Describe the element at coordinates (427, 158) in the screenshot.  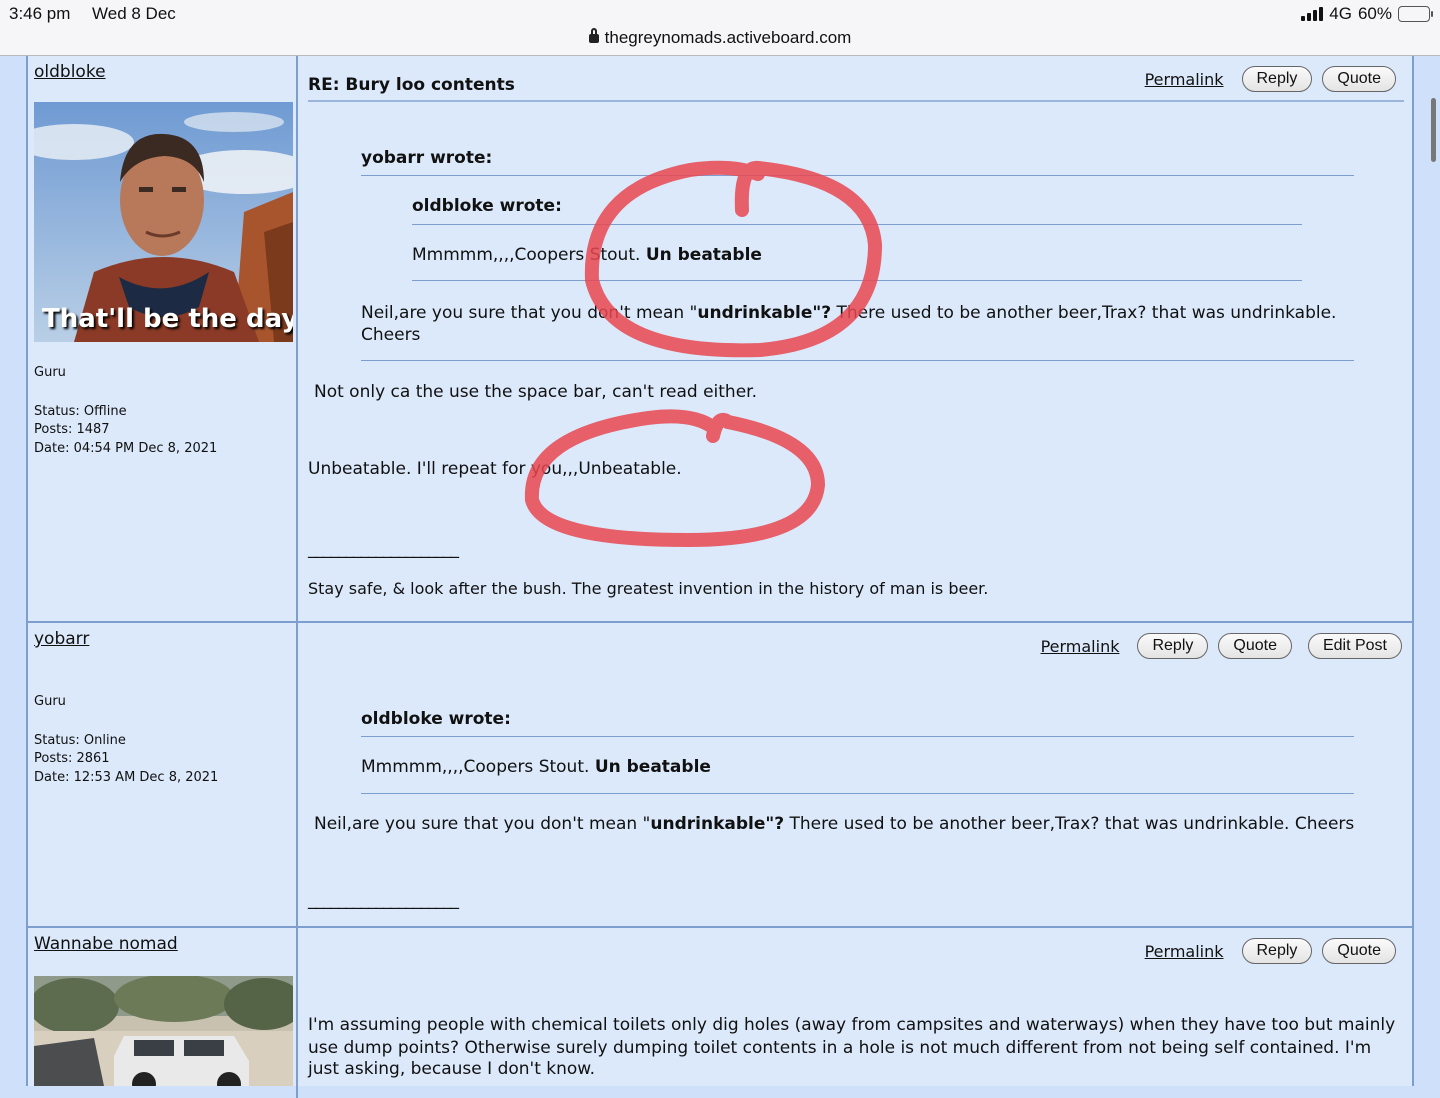
I see `quote-author: yobarr wrote:` at that location.